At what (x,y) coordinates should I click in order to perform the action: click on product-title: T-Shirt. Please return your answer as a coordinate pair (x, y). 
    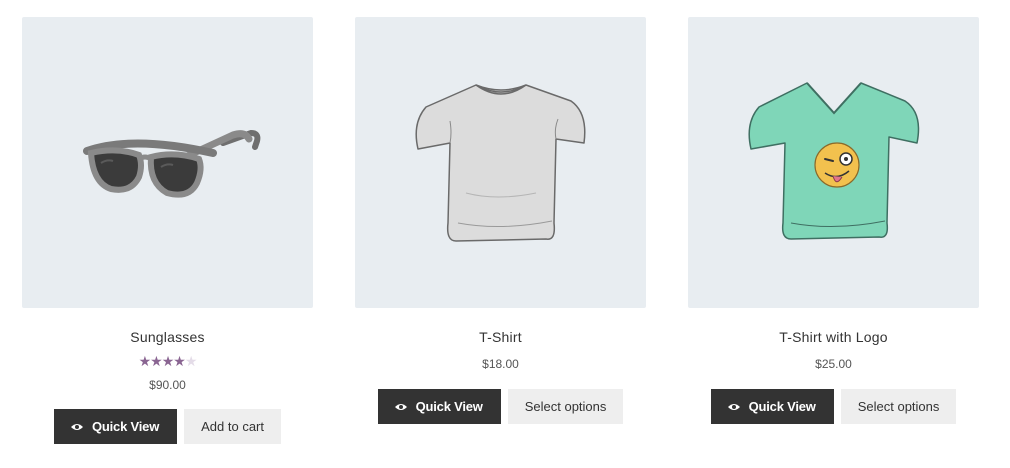
    Looking at the image, I should click on (500, 337).